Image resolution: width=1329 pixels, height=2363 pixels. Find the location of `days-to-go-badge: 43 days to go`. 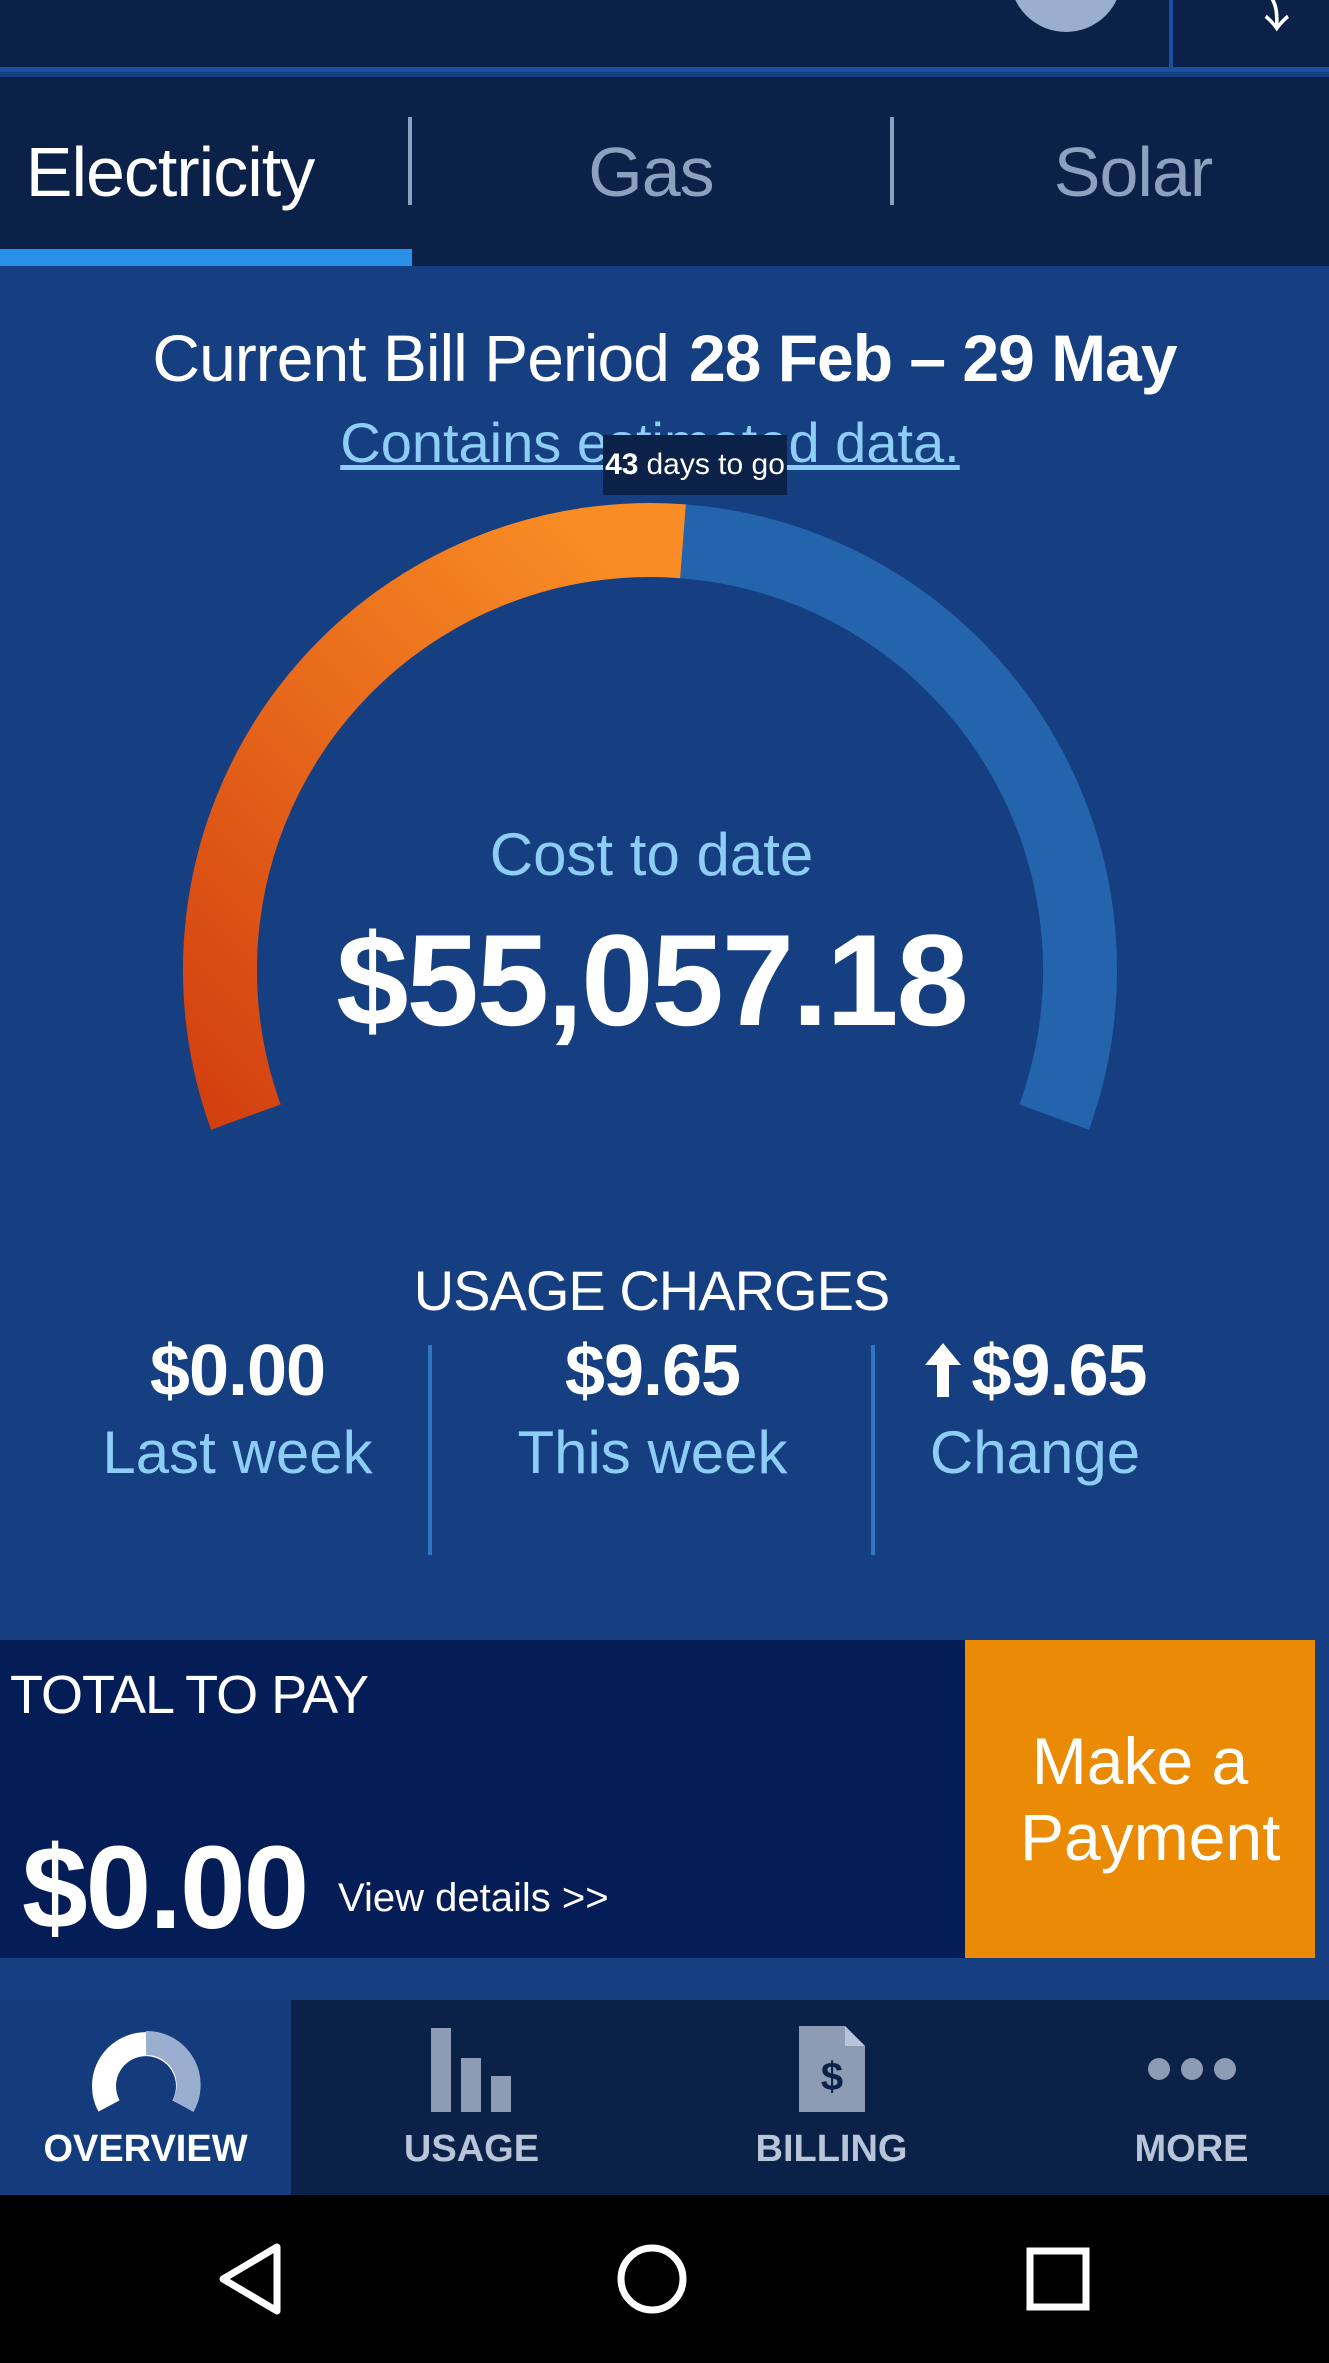

days-to-go-badge: 43 days to go is located at coordinates (695, 465).